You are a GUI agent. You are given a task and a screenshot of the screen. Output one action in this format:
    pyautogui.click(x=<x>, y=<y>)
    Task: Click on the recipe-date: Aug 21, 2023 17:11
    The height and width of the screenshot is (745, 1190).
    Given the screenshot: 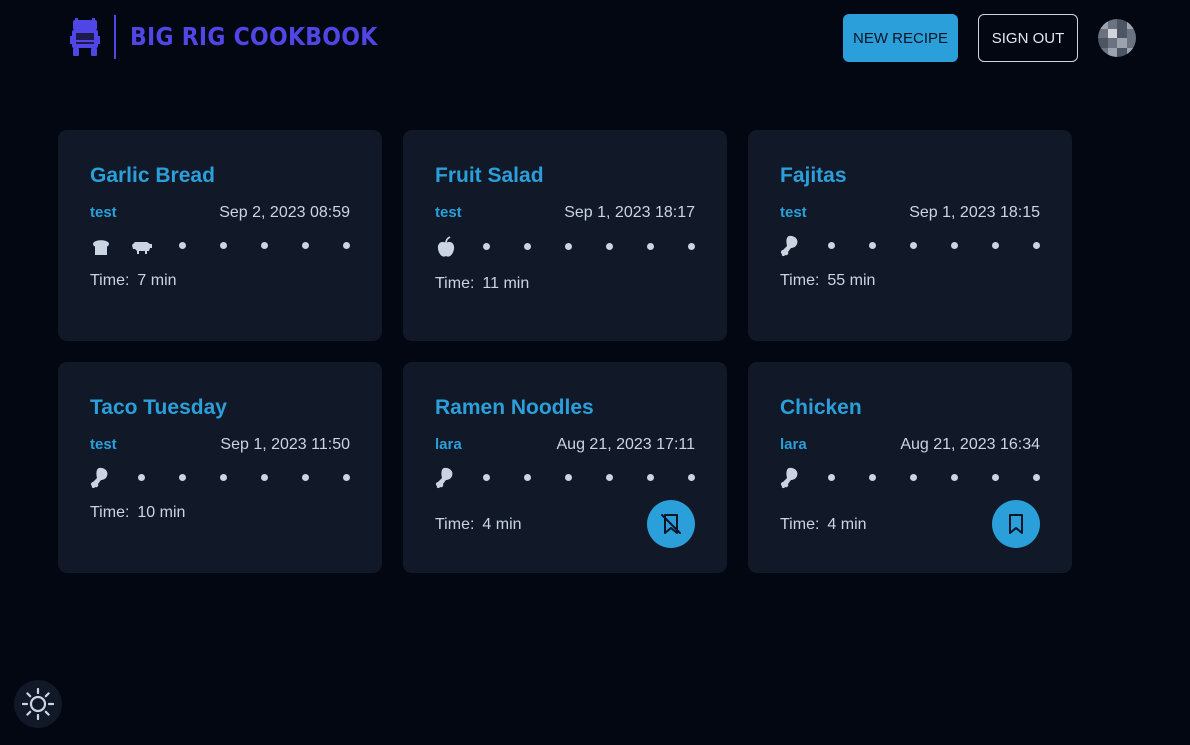 What is the action you would take?
    pyautogui.click(x=626, y=444)
    